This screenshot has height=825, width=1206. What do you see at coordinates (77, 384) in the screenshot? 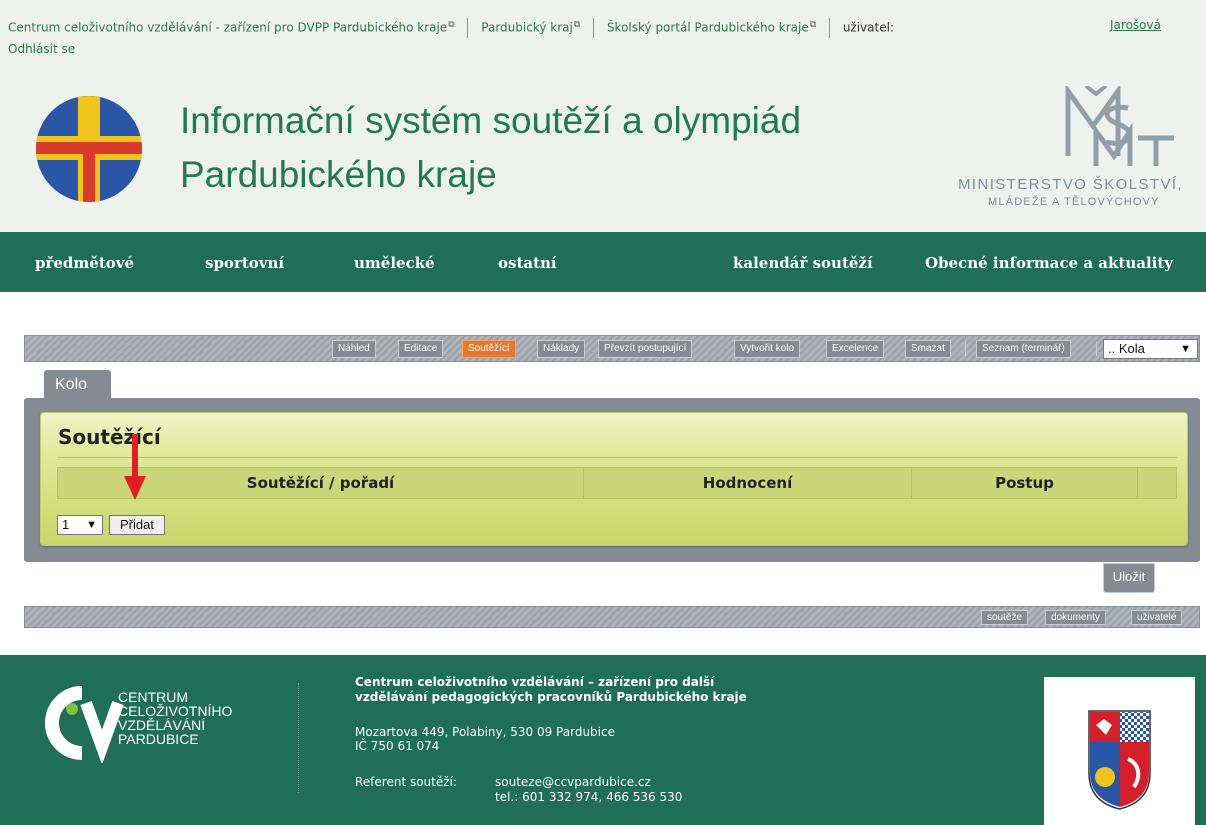
I see `tab-kolo: Kolo` at bounding box center [77, 384].